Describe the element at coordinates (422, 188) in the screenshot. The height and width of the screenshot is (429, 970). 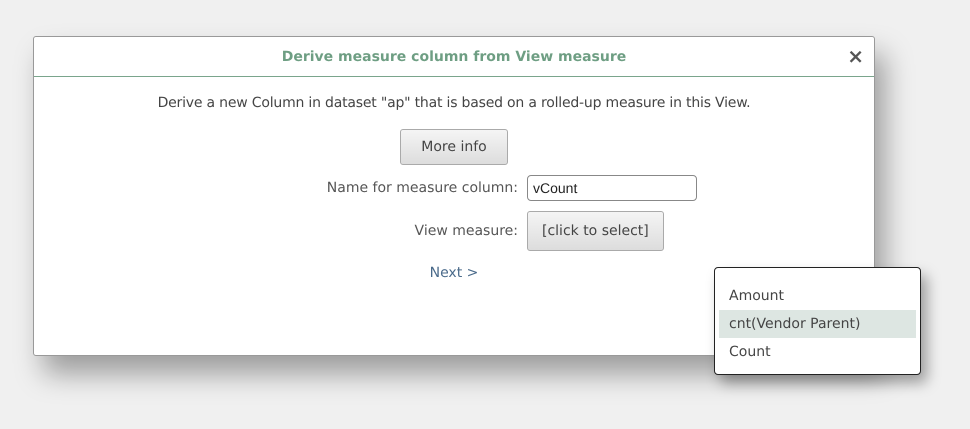
I see `field-label: Name for measure column:` at that location.